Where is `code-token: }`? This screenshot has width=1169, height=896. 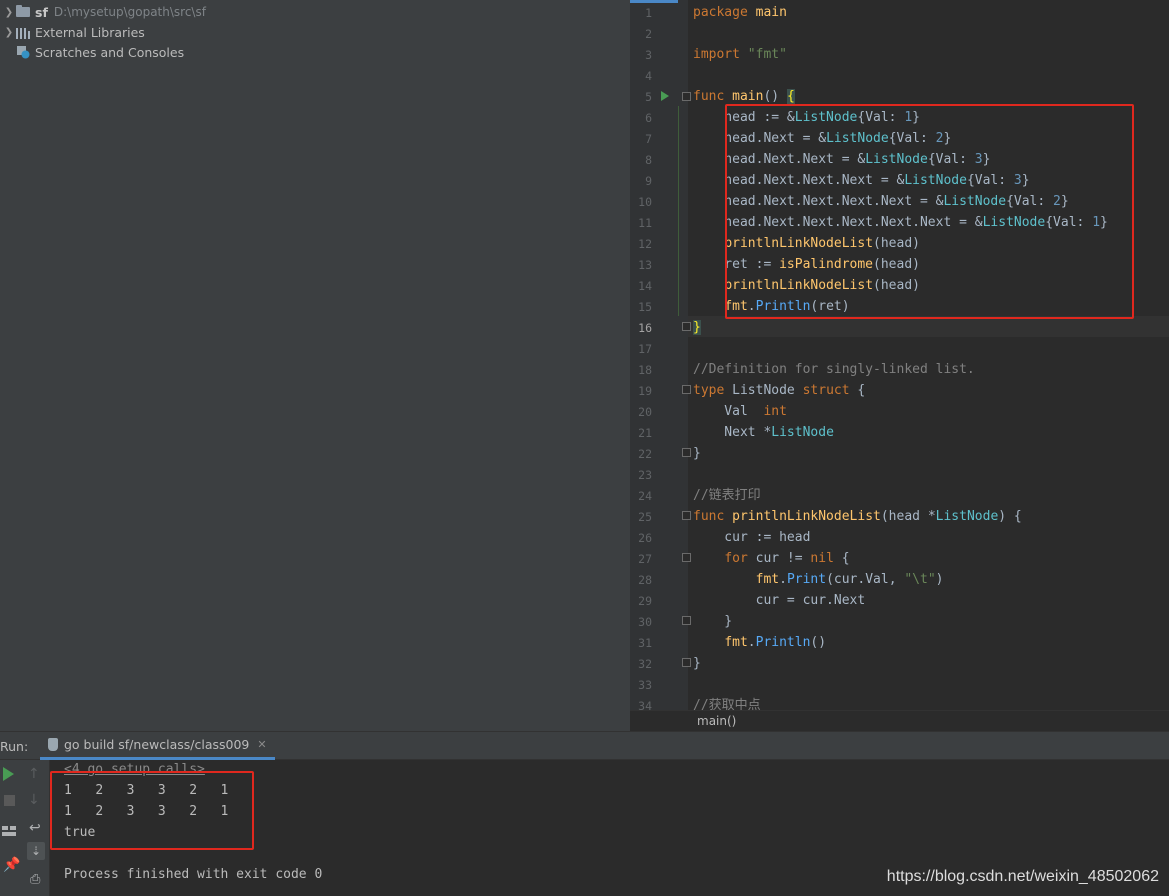 code-token: } is located at coordinates (713, 621).